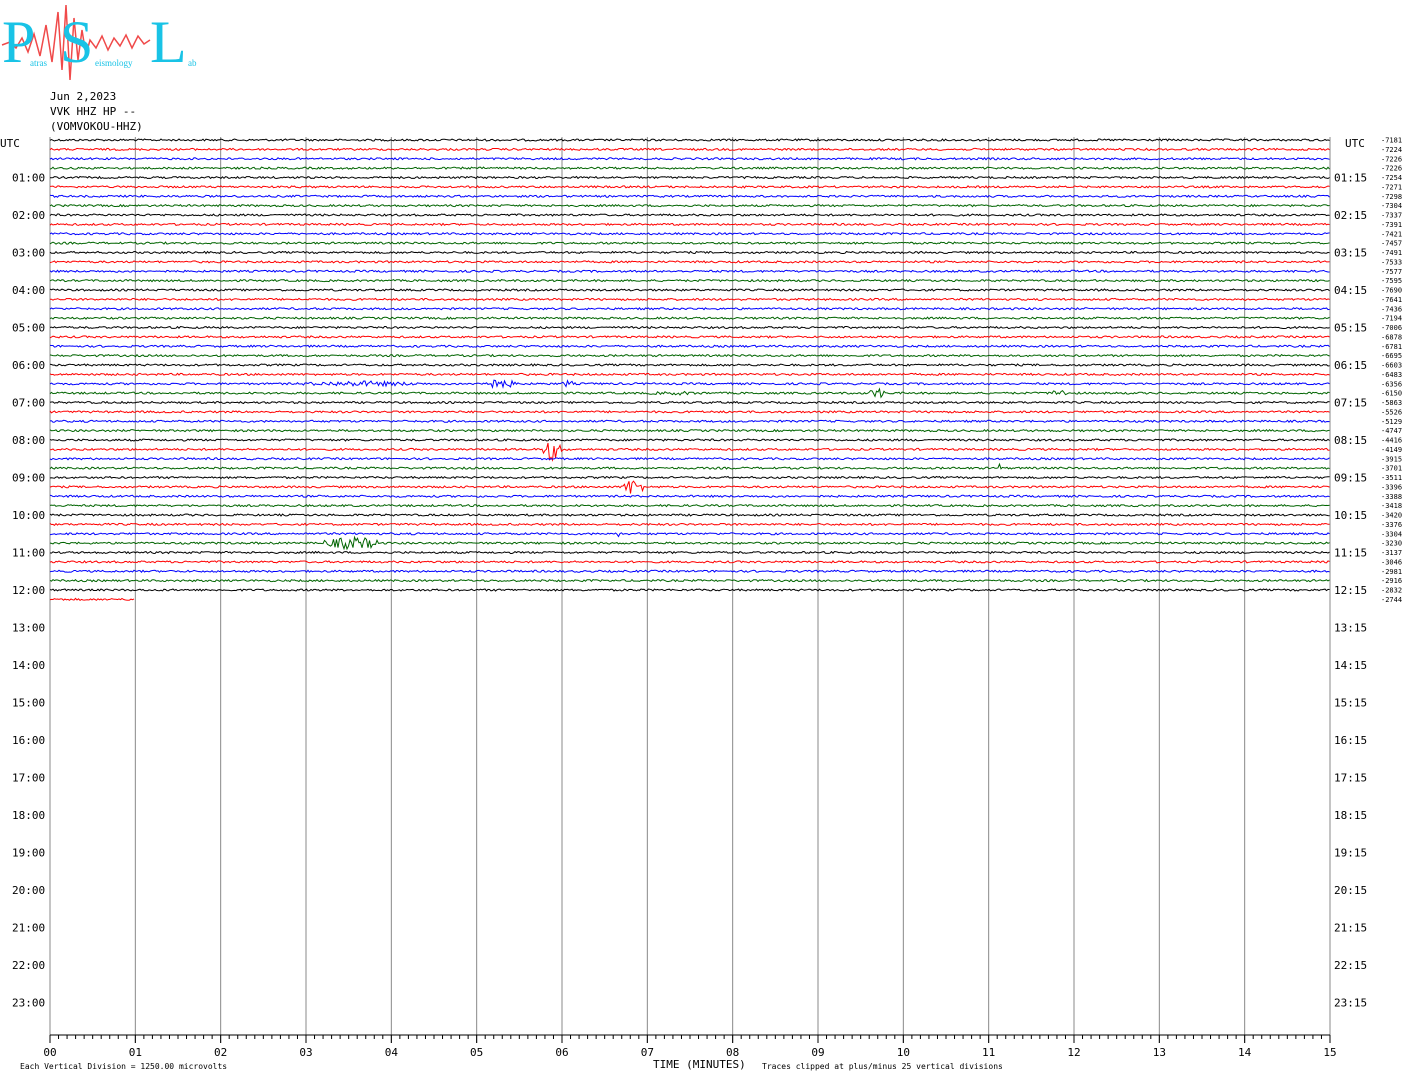 This screenshot has height=1080, width=1410. What do you see at coordinates (1391, 422) in the screenshot?
I see `trace-mean-label: -5129` at bounding box center [1391, 422].